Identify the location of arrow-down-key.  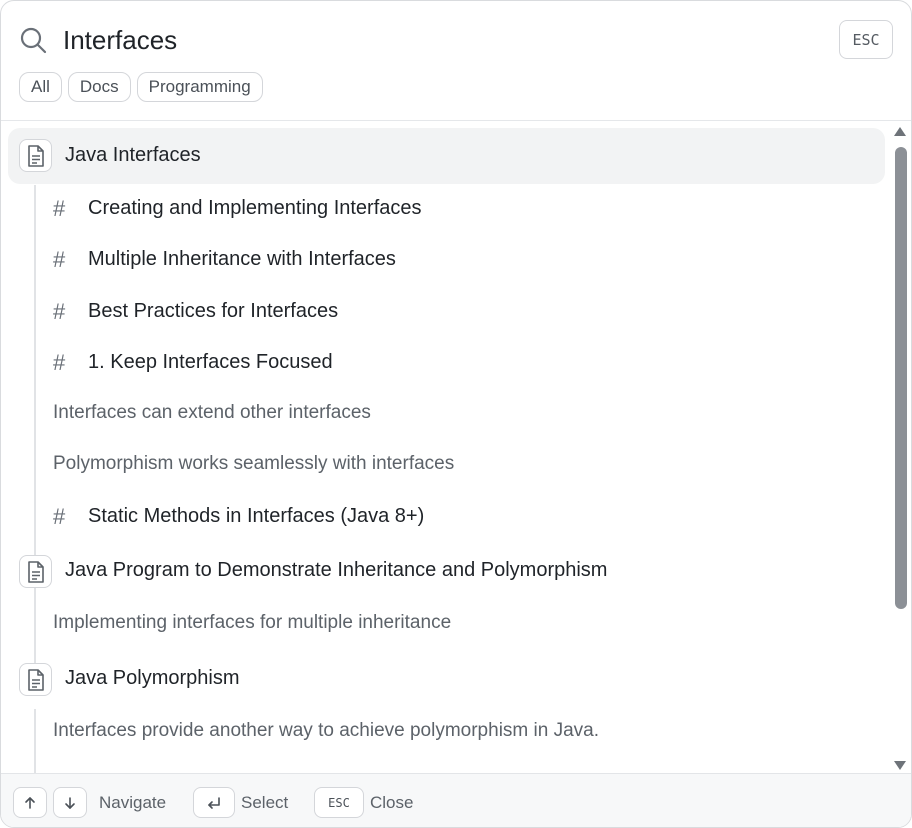
(70, 802).